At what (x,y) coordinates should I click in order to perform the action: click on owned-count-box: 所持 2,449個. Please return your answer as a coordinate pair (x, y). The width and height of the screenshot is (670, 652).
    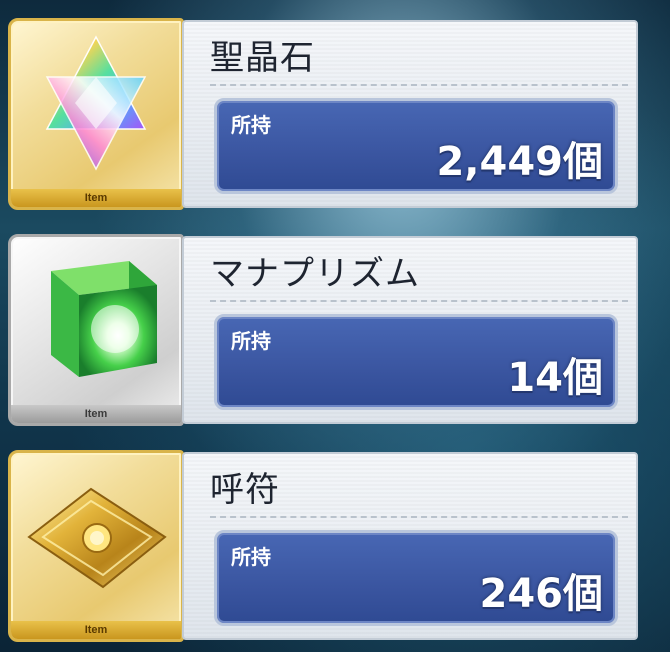
    Looking at the image, I should click on (416, 146).